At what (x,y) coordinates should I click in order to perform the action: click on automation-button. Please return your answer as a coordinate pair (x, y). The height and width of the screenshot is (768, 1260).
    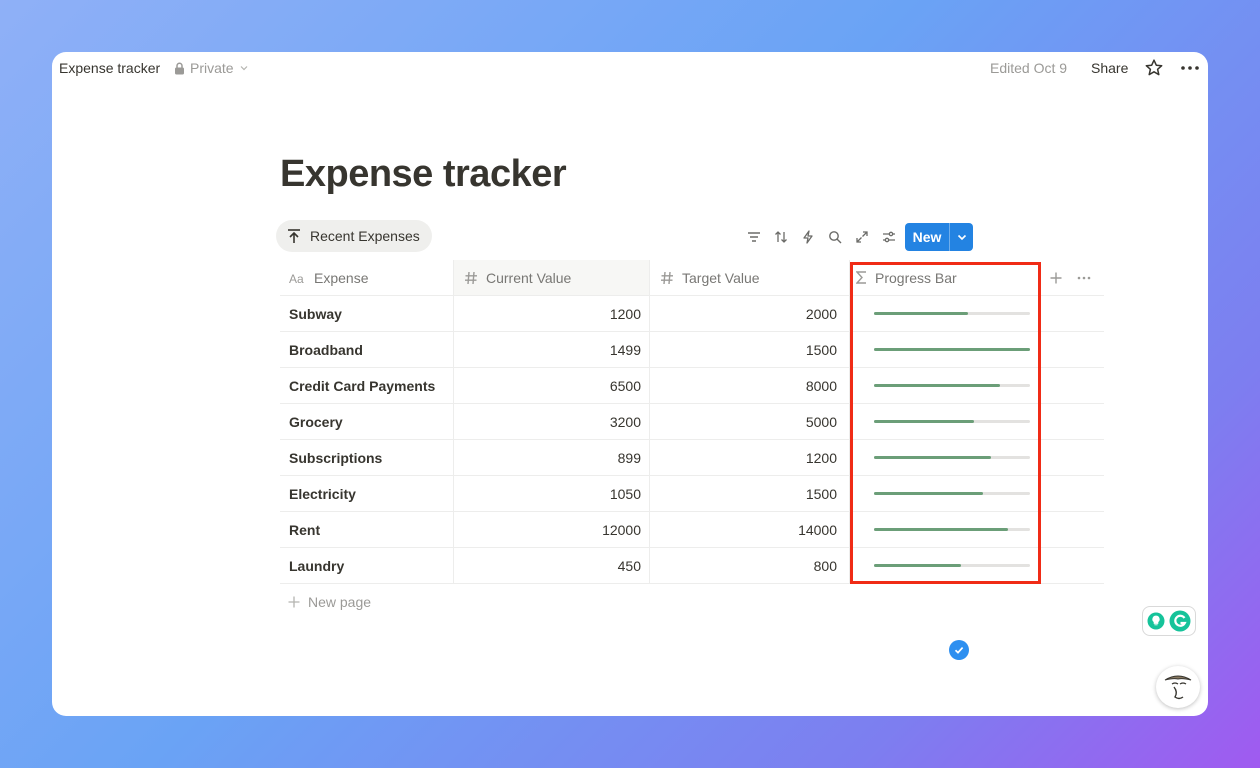
    Looking at the image, I should click on (807, 237).